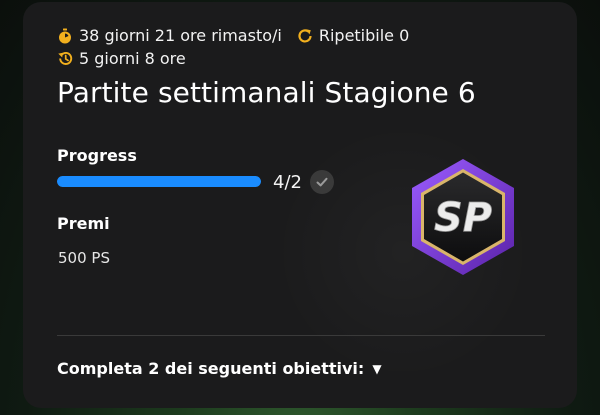  What do you see at coordinates (287, 182) in the screenshot?
I see `progress-text: 4/2` at bounding box center [287, 182].